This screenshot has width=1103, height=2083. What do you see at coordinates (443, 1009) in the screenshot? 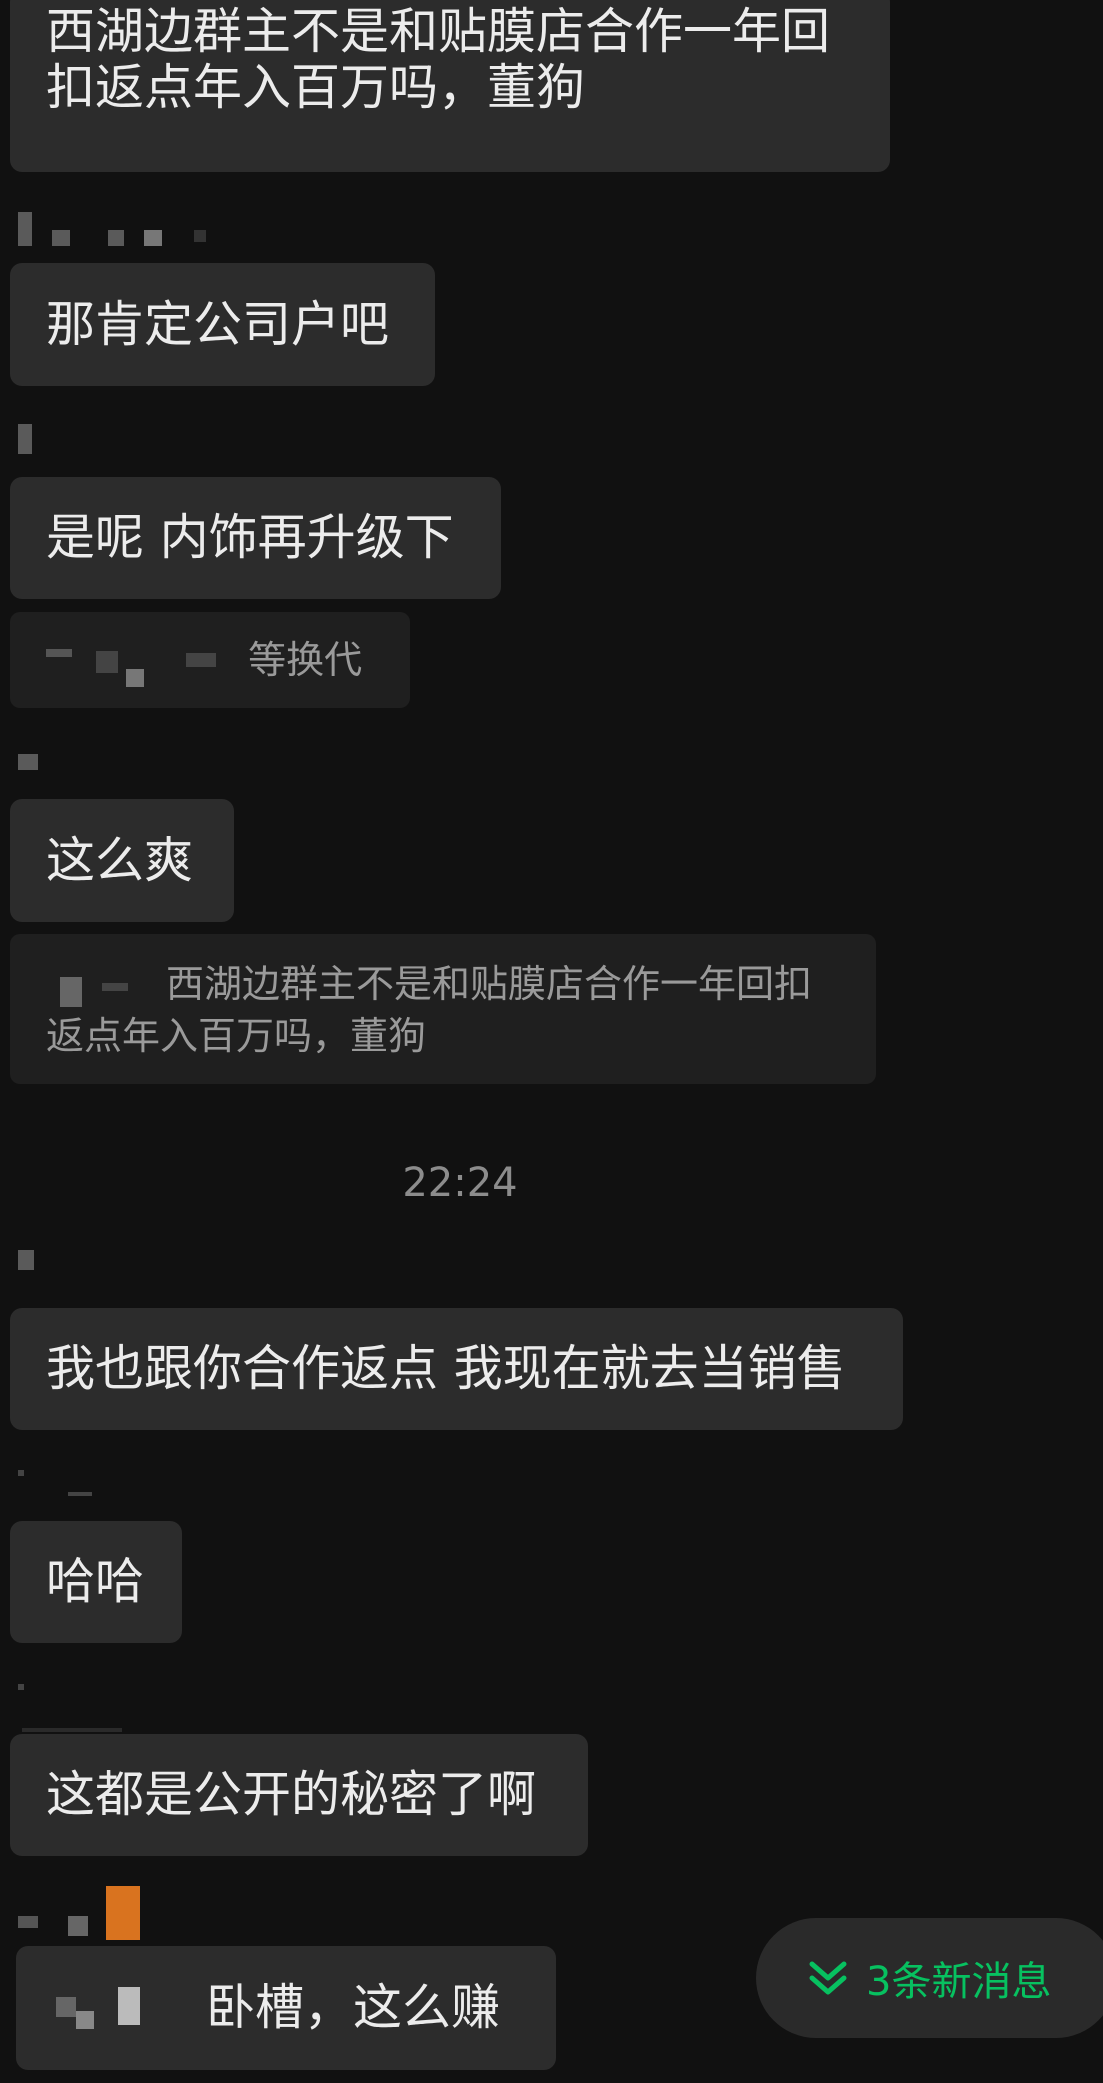
I see `quoted-message: 西湖边群主不是和贴膜店合作一年回扣返点年入百万吗，董狗` at bounding box center [443, 1009].